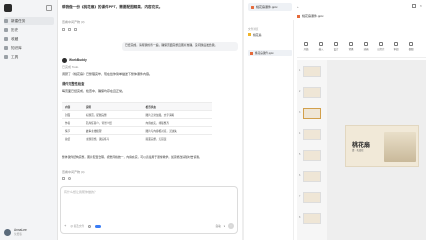 This screenshot has height=240, width=426. What do you see at coordinates (177, 106) in the screenshot?
I see `table-header: 检查状态` at bounding box center [177, 106].